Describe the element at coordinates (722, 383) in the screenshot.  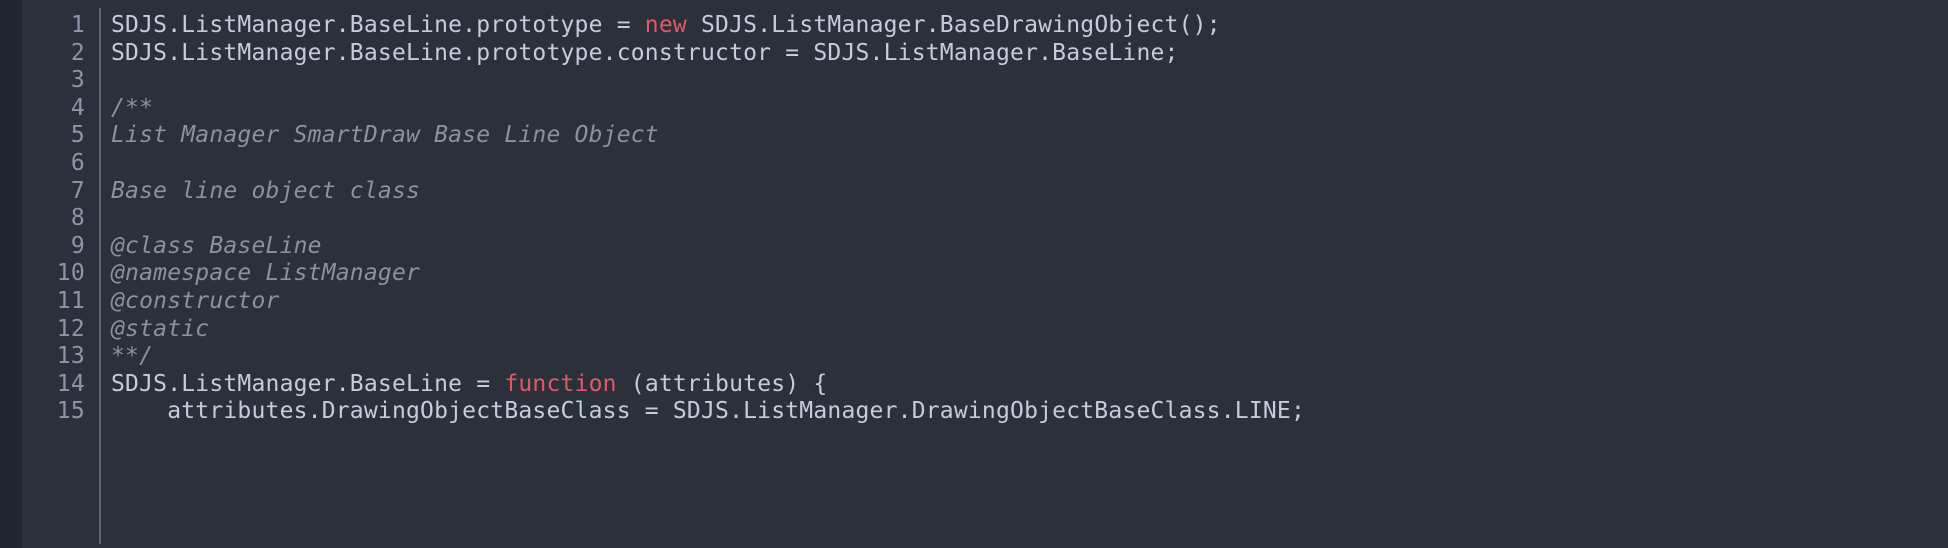
I see `code-token: (attributes) {` at that location.